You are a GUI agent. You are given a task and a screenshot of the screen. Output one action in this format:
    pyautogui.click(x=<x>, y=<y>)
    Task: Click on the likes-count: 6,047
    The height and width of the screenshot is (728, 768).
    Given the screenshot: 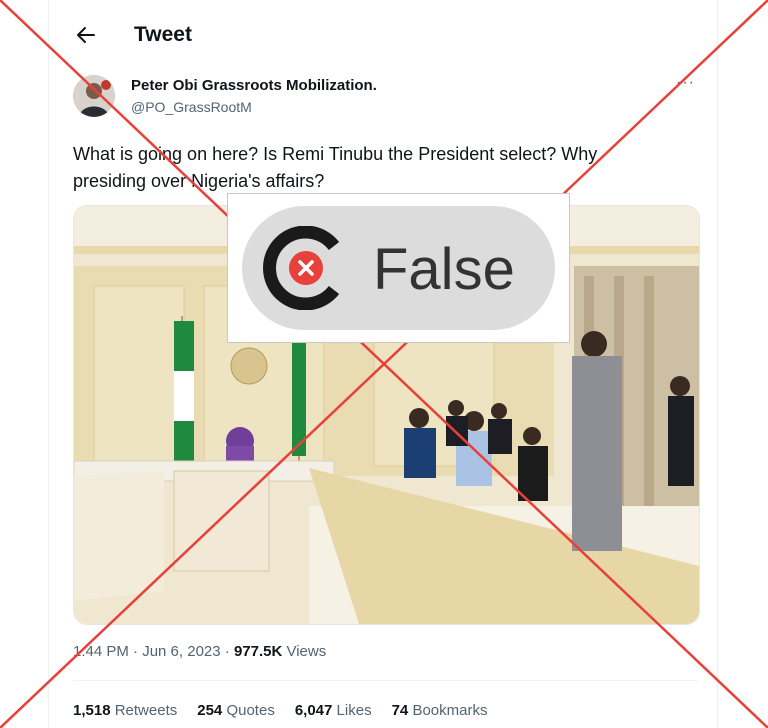 What is the action you would take?
    pyautogui.click(x=313, y=710)
    